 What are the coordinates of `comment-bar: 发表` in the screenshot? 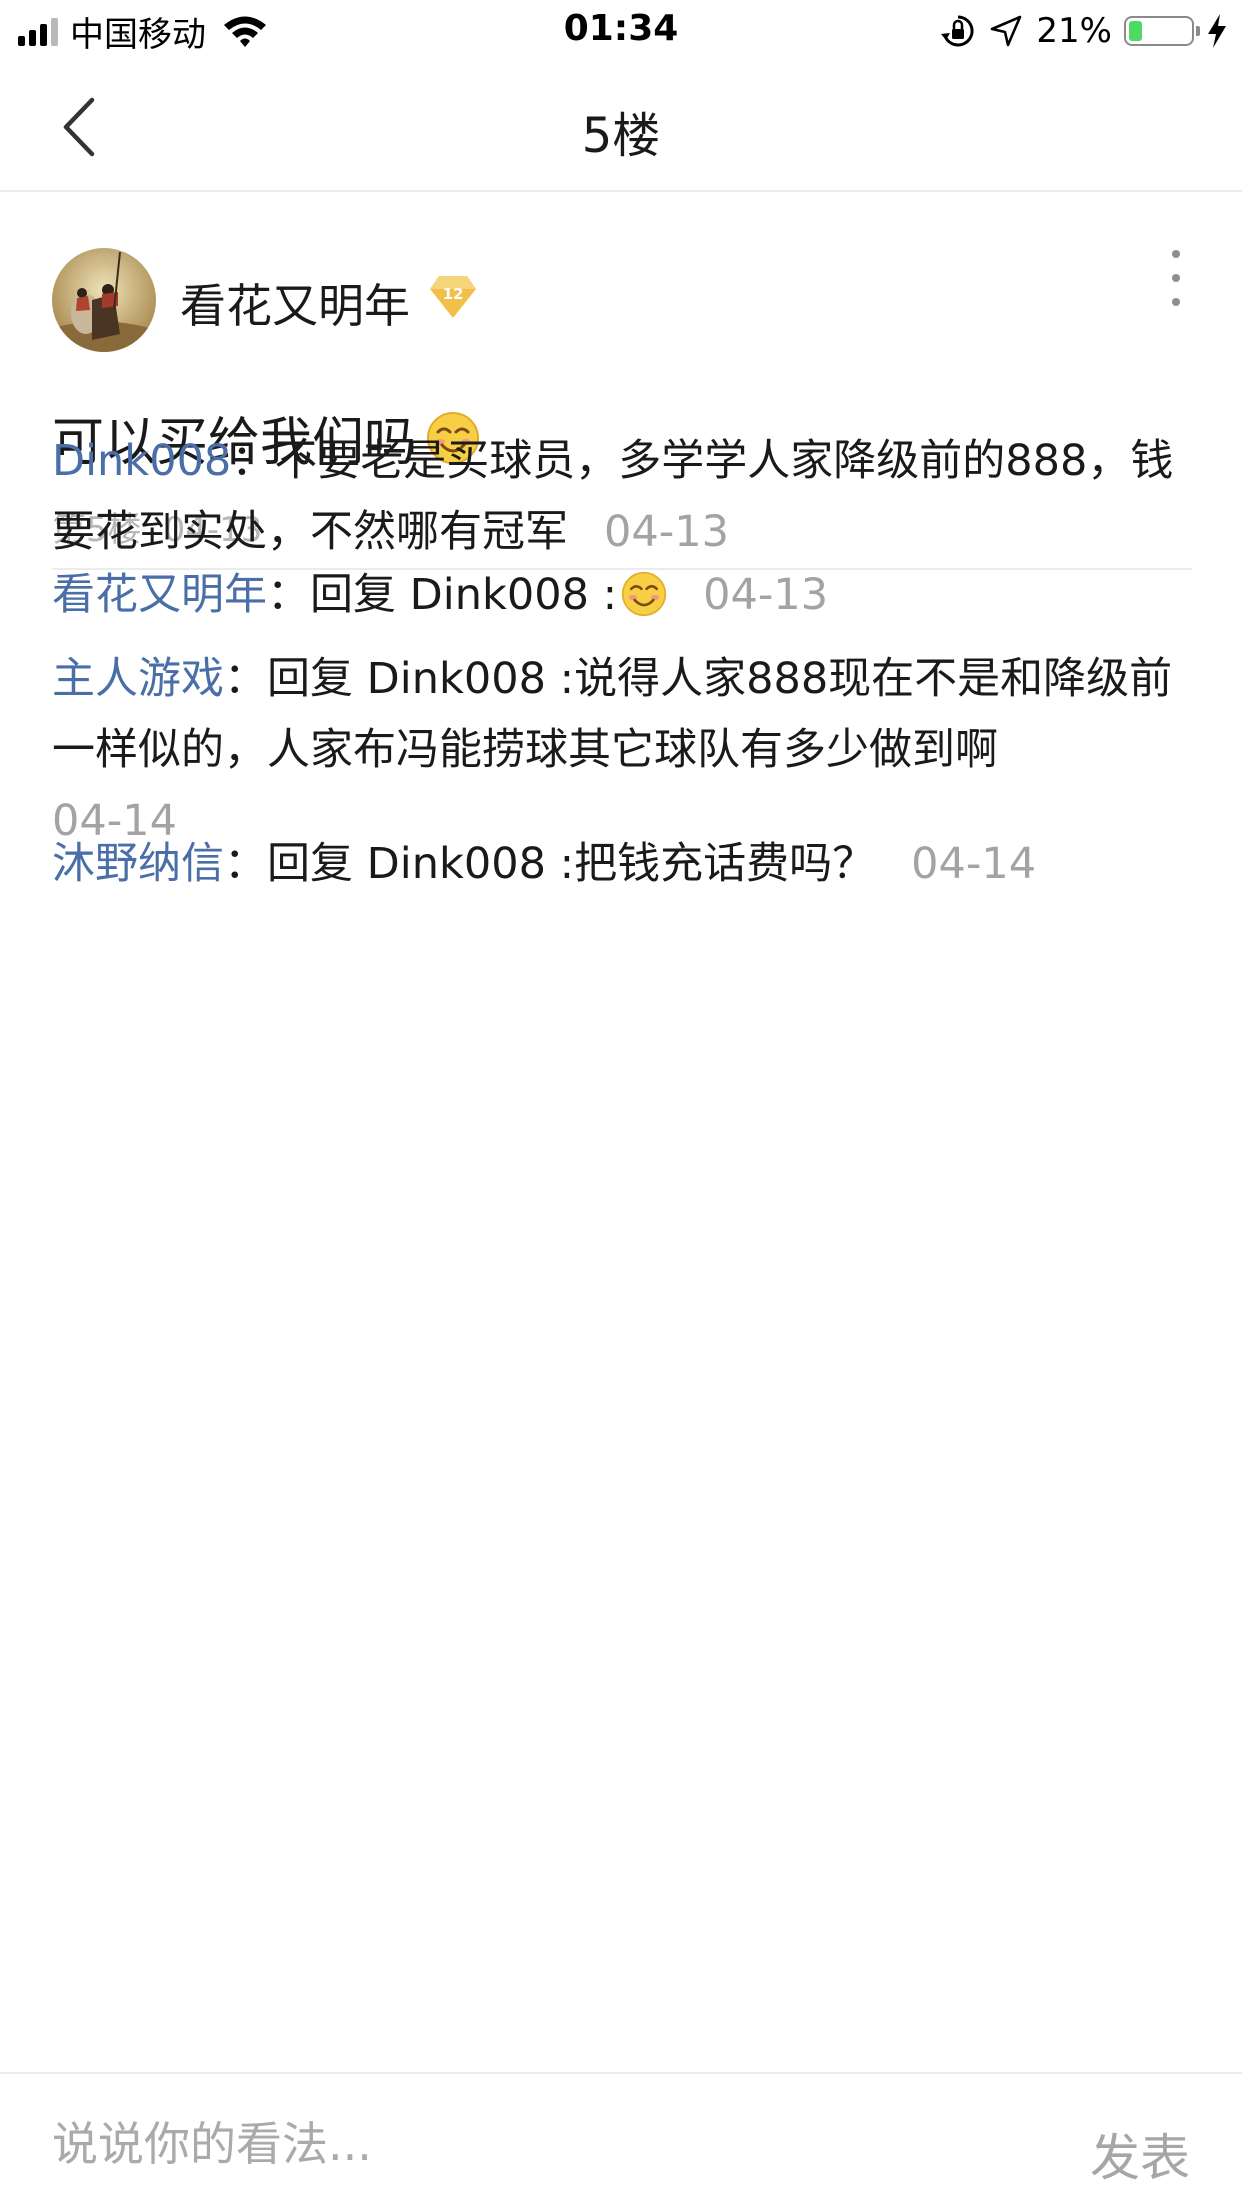 It's located at (621, 2141).